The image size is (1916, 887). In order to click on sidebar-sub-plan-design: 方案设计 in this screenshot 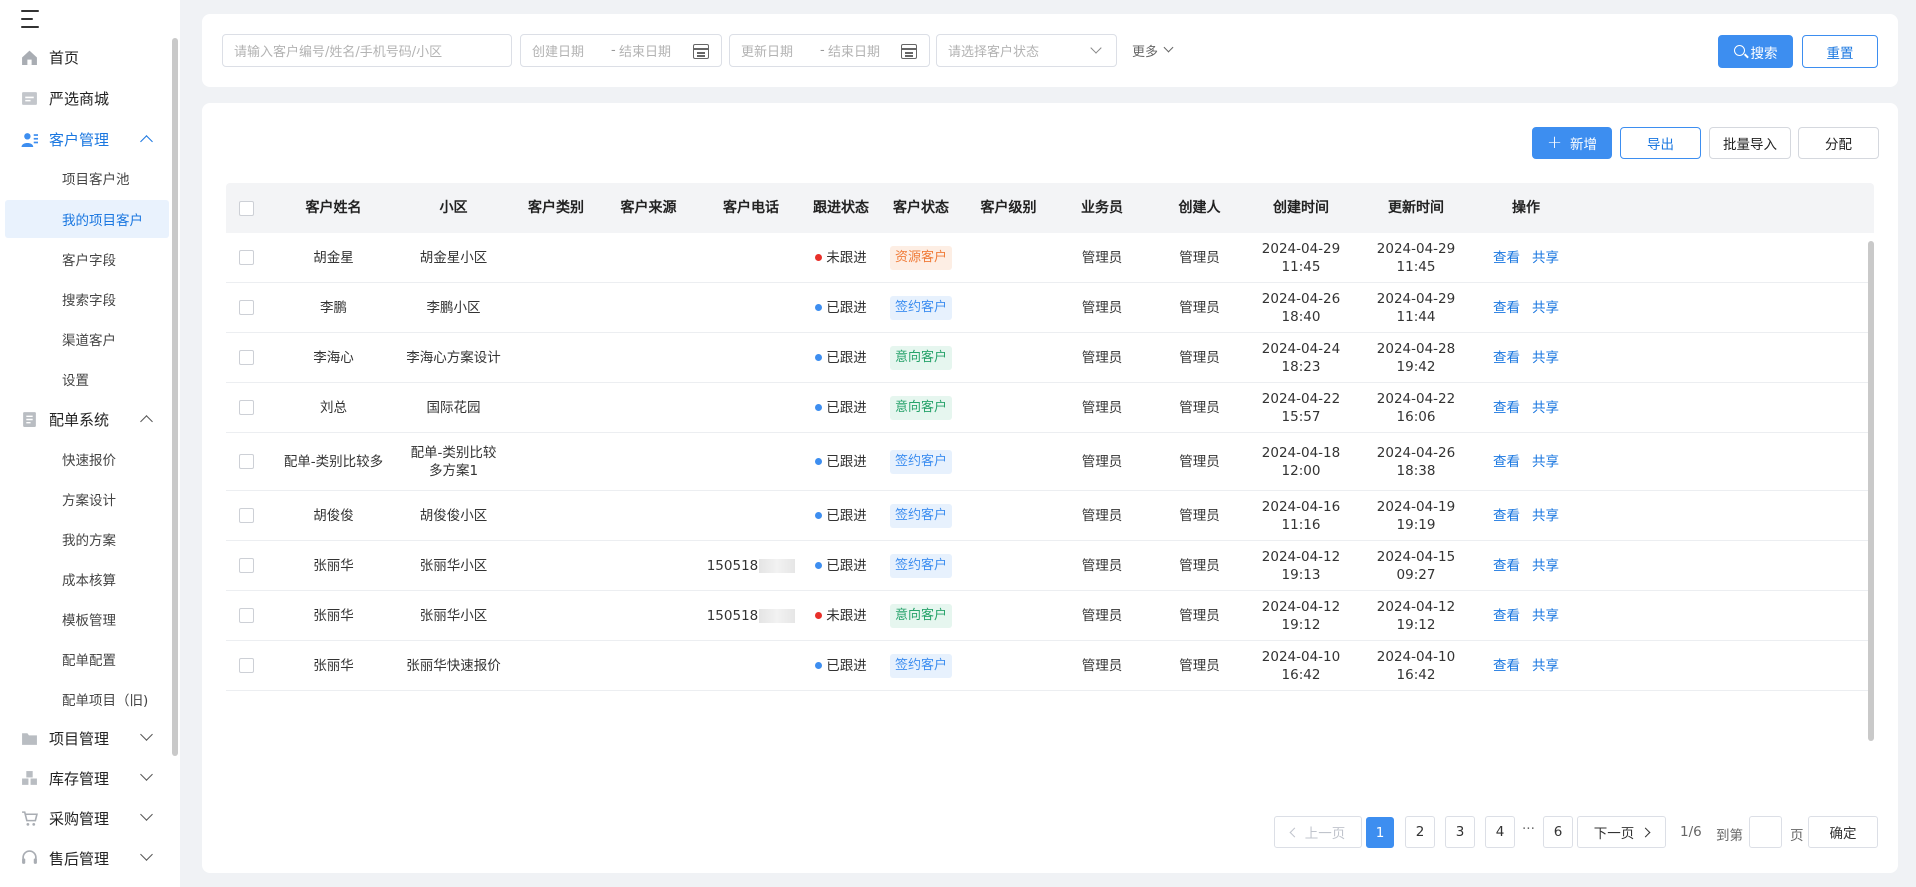, I will do `click(87, 499)`.